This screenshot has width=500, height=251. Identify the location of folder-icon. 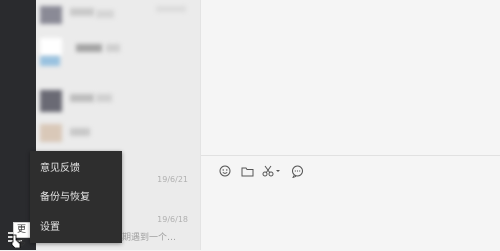
(247, 171).